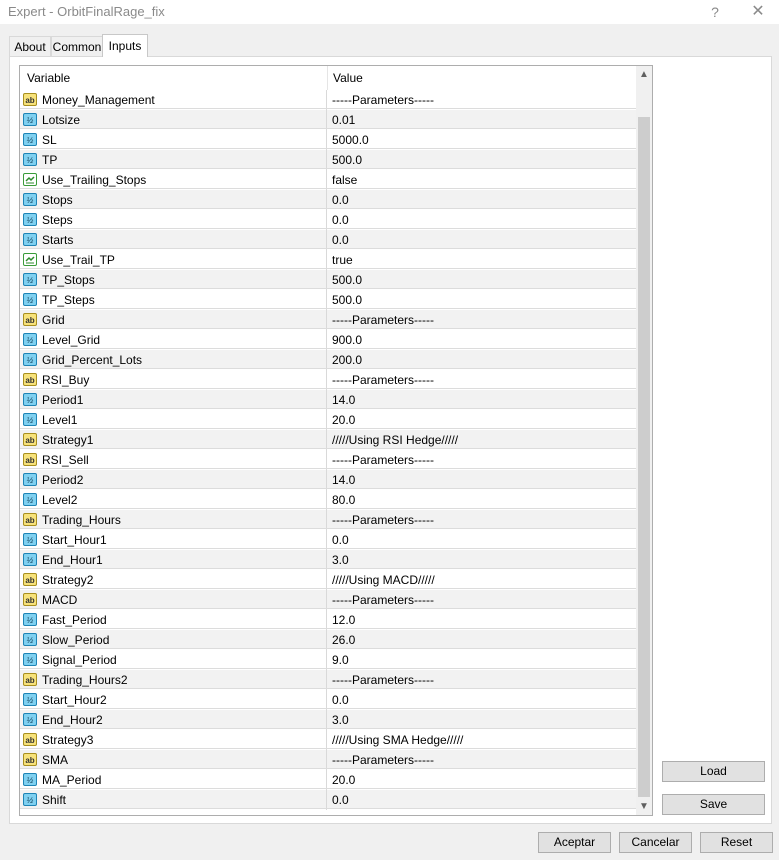 The height and width of the screenshot is (860, 779). What do you see at coordinates (328, 800) in the screenshot?
I see `table-row: ½ Shift 0.0` at bounding box center [328, 800].